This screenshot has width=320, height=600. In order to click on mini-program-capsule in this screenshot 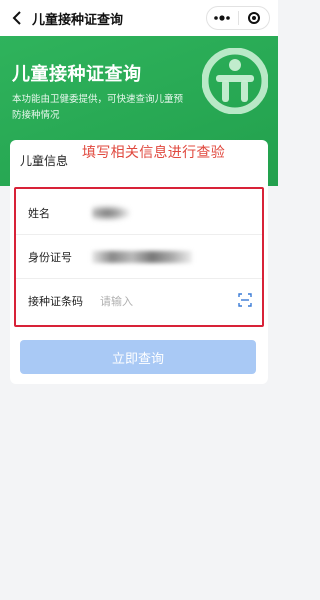, I will do `click(238, 18)`.